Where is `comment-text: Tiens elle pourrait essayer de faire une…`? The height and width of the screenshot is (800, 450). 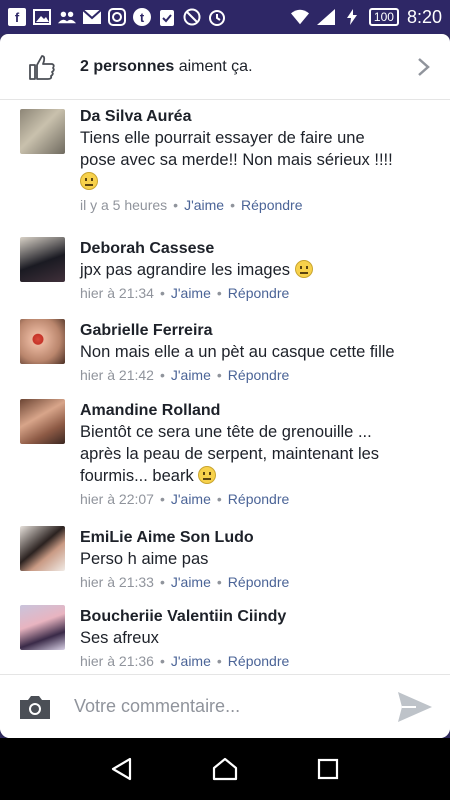 comment-text: Tiens elle pourrait essayer de faire une… is located at coordinates (260, 160).